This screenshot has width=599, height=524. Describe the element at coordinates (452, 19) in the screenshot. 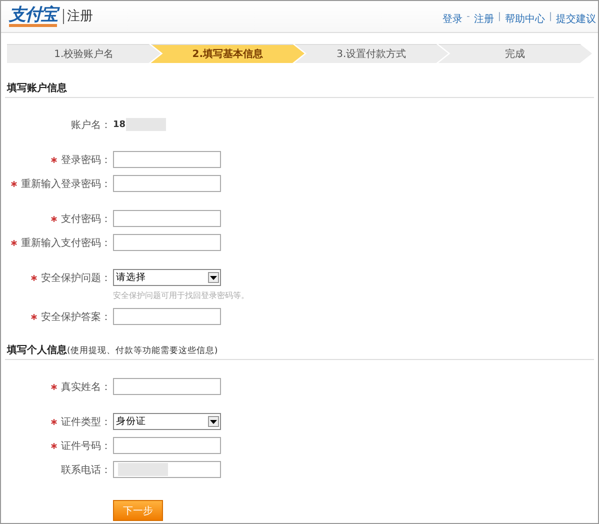

I see `header-link: 登录` at that location.